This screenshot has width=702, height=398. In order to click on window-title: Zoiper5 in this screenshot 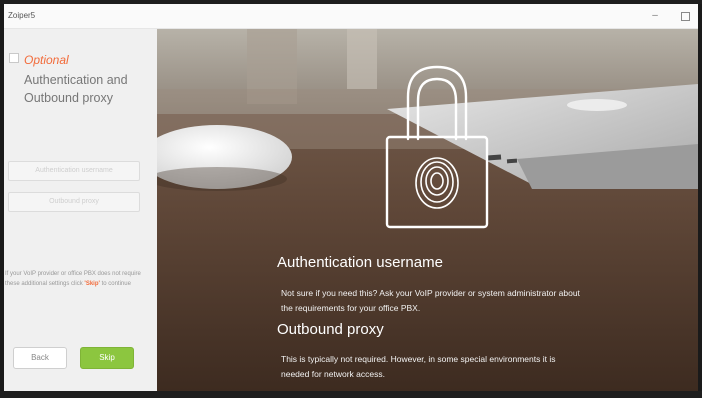, I will do `click(22, 15)`.